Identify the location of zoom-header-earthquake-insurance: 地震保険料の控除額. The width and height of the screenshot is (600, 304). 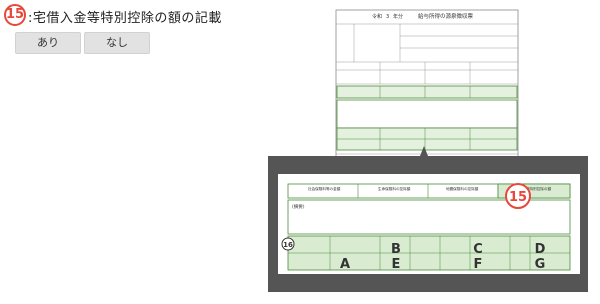
(462, 188).